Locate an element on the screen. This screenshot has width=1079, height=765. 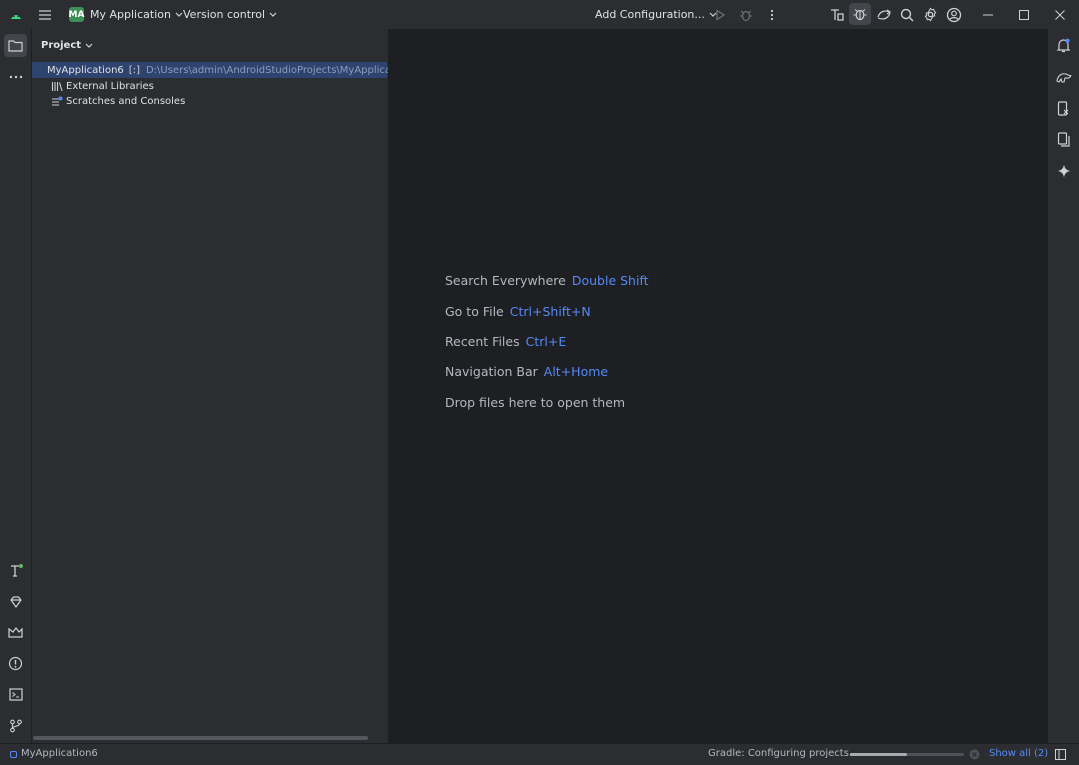
hint-navigation-bar: Navigation Bar Alt+Home is located at coordinates (526, 371).